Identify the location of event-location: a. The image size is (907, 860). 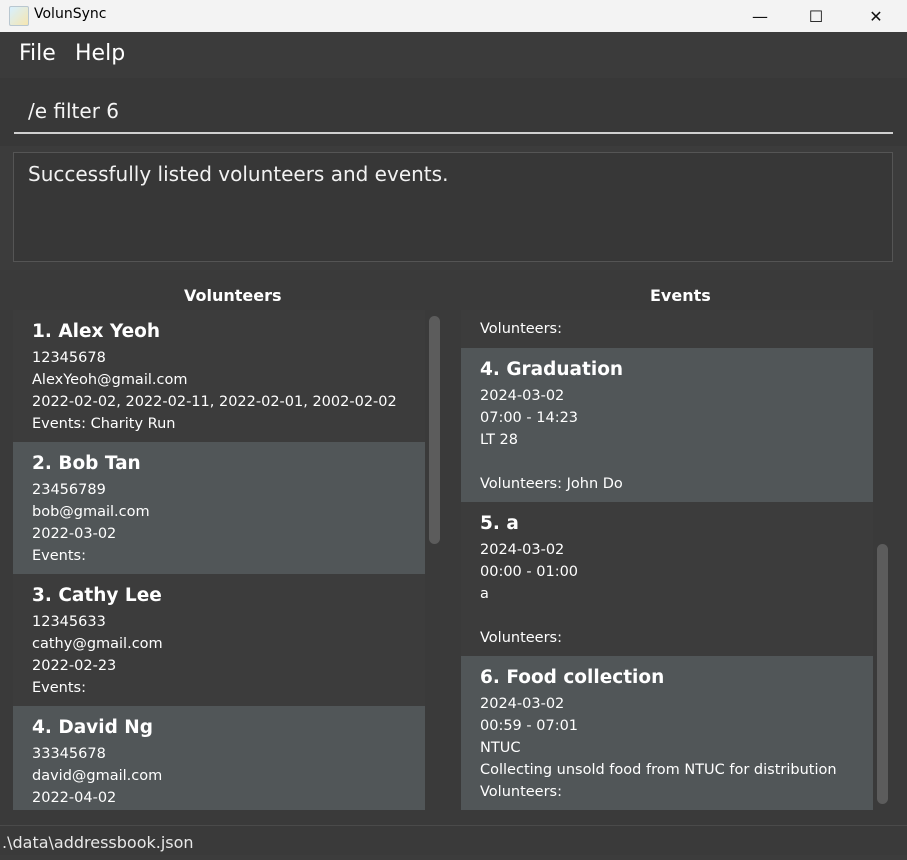
(484, 594).